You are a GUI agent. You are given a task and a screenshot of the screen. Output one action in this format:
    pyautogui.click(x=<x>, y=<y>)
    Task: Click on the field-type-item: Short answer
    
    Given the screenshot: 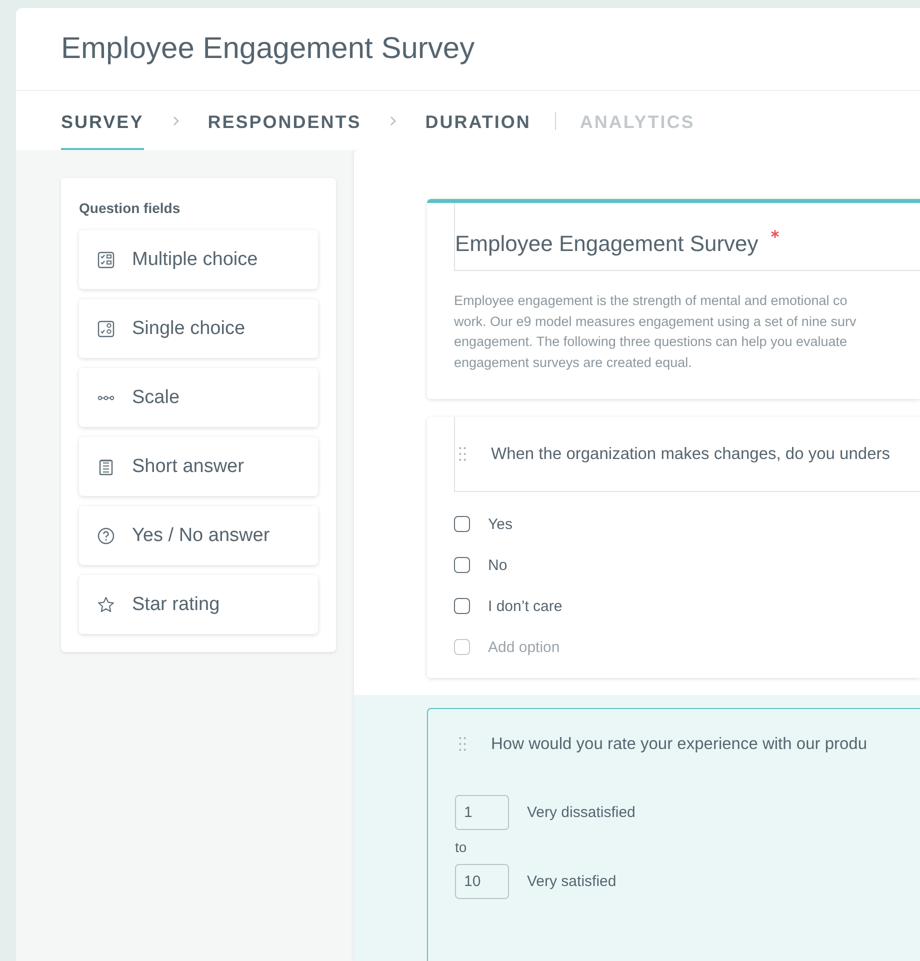 What is the action you would take?
    pyautogui.click(x=198, y=466)
    